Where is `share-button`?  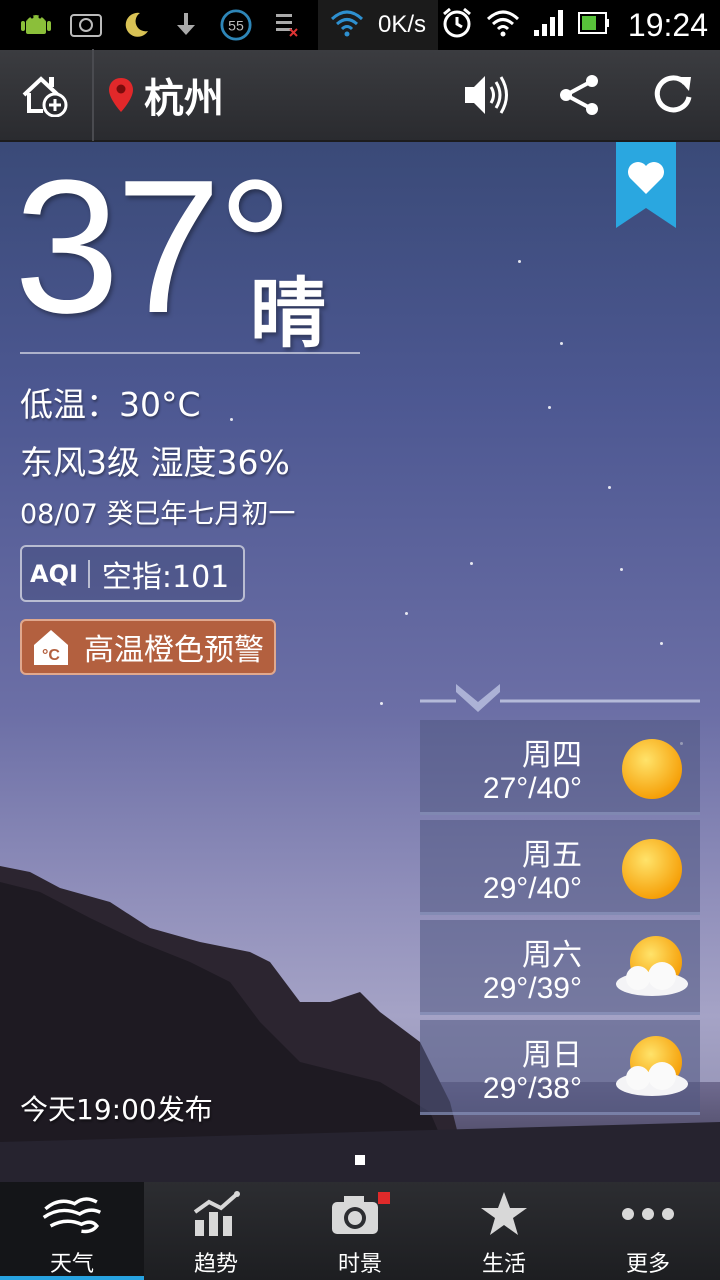 share-button is located at coordinates (579, 95).